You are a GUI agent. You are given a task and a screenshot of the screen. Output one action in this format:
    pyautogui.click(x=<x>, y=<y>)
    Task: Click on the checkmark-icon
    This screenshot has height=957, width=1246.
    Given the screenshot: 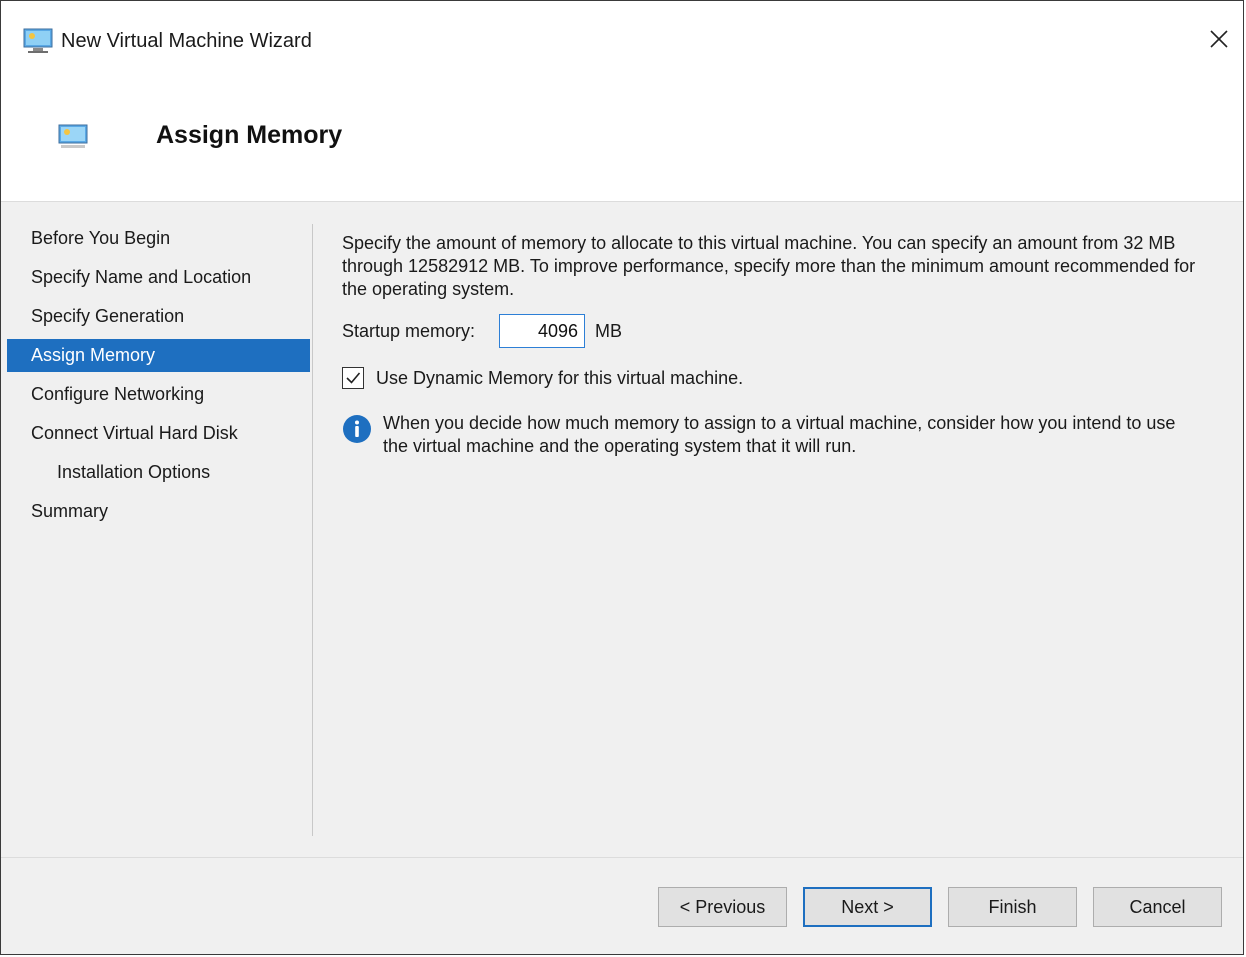 What is the action you would take?
    pyautogui.click(x=353, y=378)
    